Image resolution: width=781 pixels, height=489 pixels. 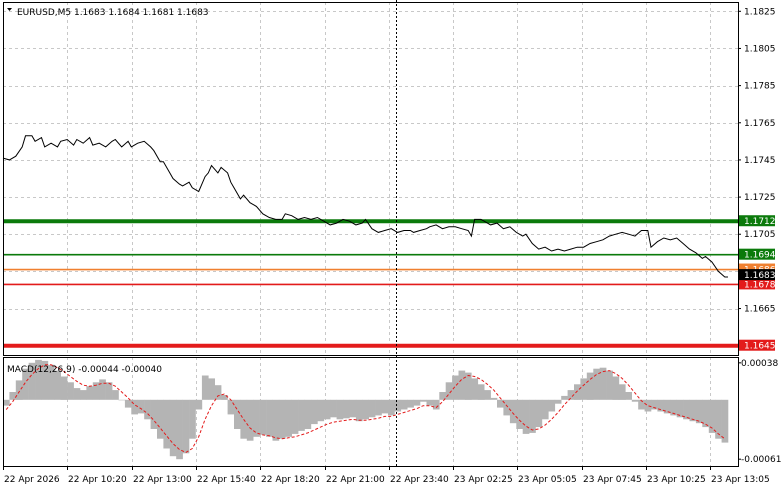 I want to click on time-tick-label: 22 Apr 15:40, so click(x=226, y=480).